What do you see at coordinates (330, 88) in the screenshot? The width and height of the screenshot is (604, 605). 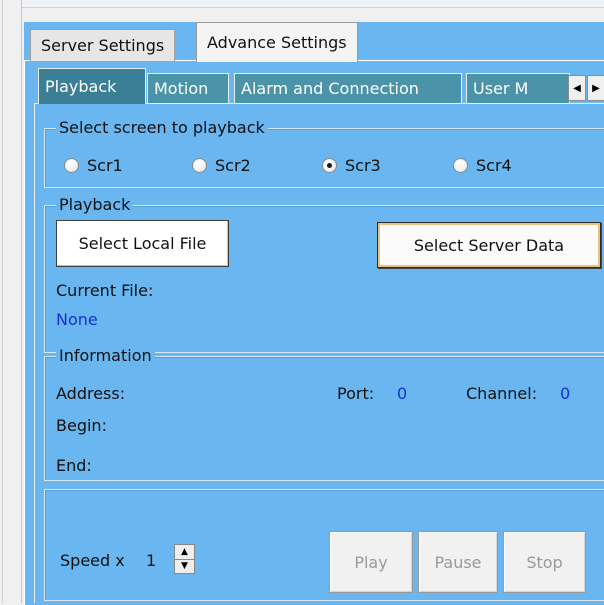 I see `tab-alarm-and-connection-label: Alarm and Connection` at bounding box center [330, 88].